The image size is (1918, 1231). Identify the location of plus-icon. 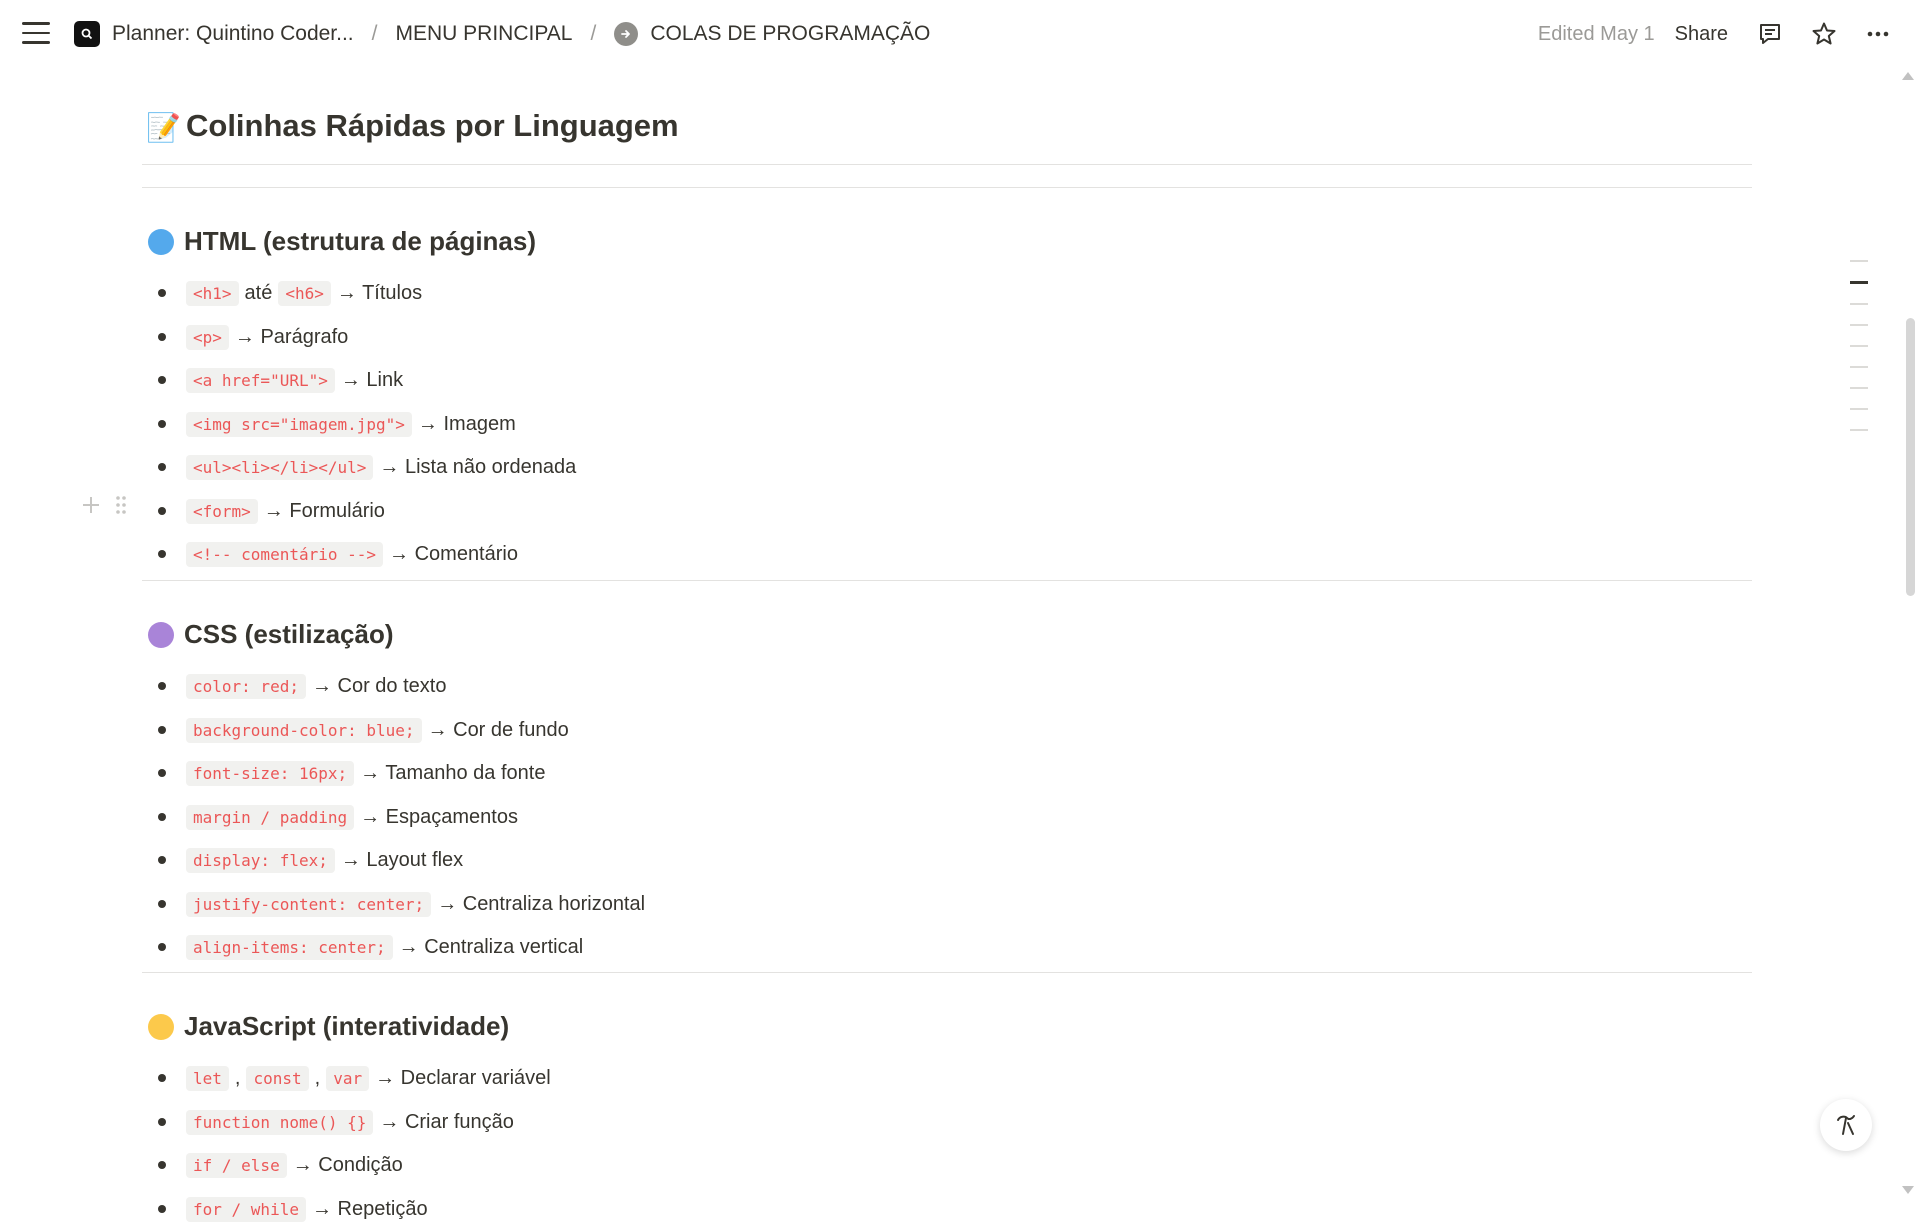
(91, 505).